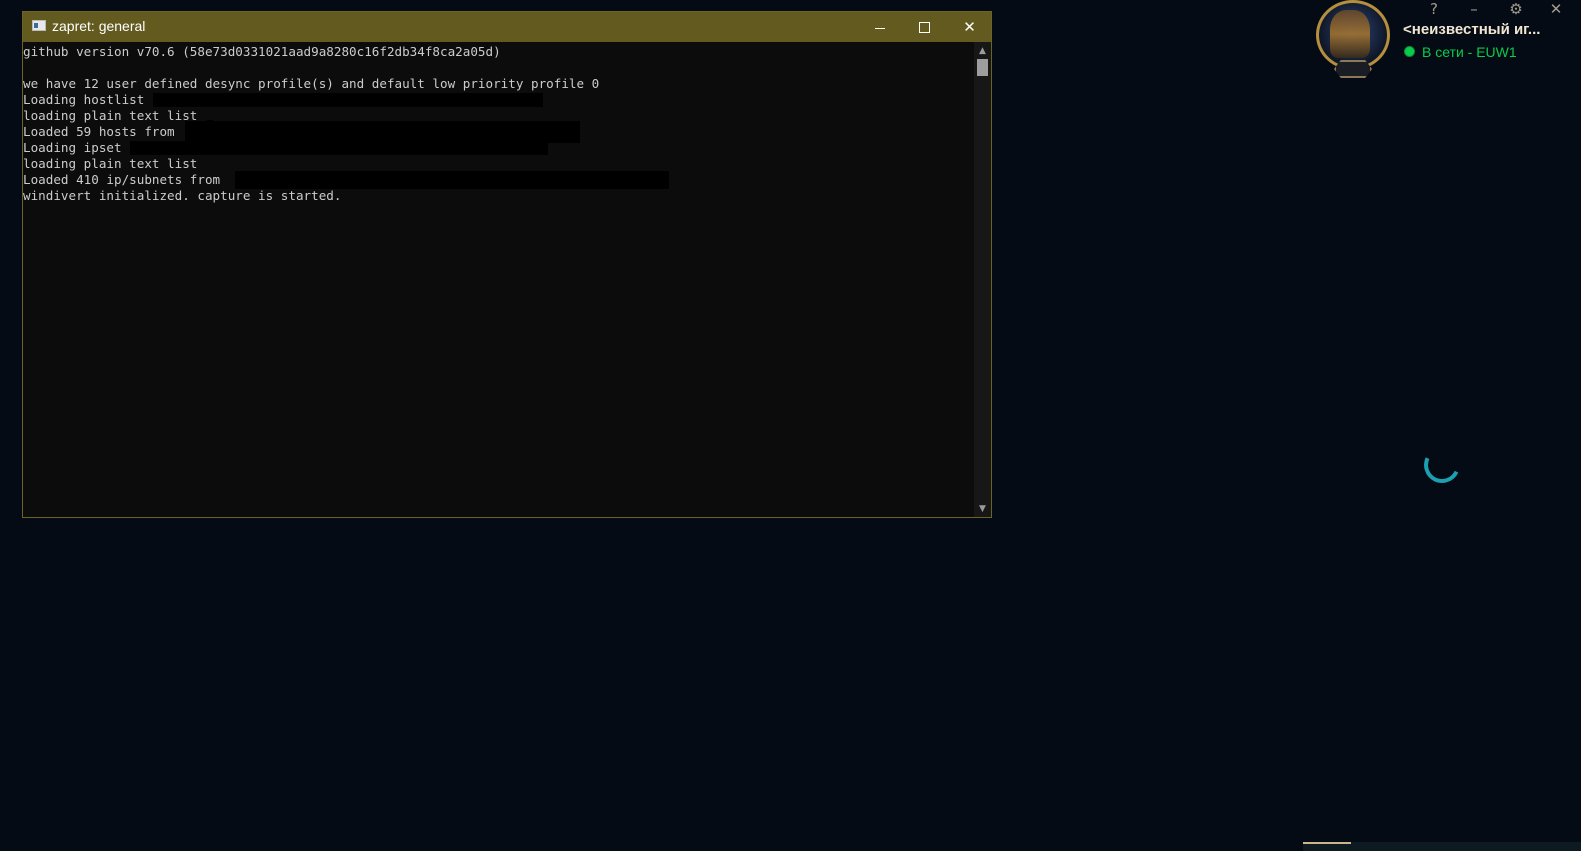 This screenshot has height=851, width=1581. What do you see at coordinates (72, 147) in the screenshot?
I see `console-line-text: Loading ipset` at bounding box center [72, 147].